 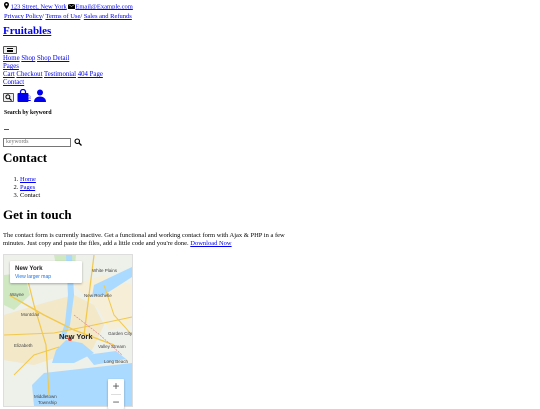 I want to click on breadcrumb-current: Contact, so click(x=30, y=196).